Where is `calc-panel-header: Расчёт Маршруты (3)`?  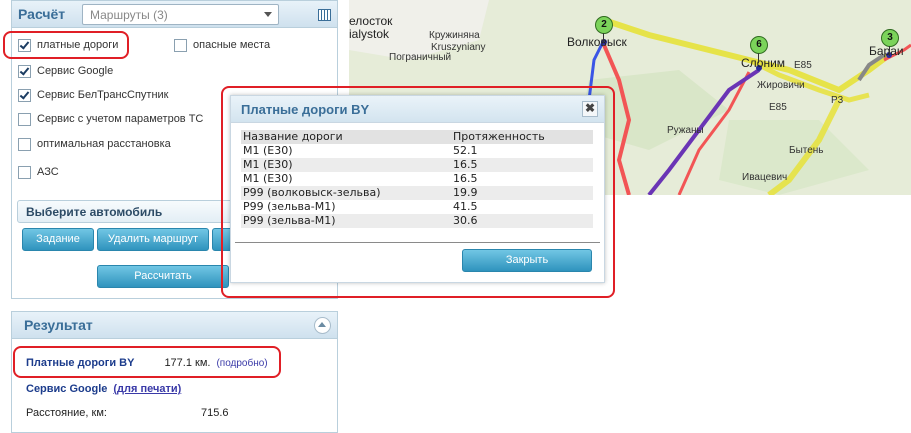 calc-panel-header: Расчёт Маршруты (3) is located at coordinates (174, 14).